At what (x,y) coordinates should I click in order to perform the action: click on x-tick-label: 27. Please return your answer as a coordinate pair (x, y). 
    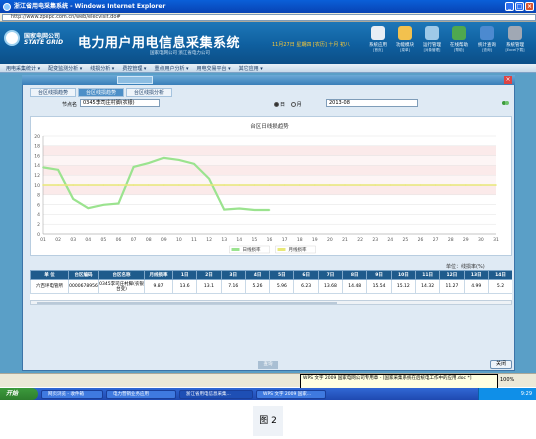
    Looking at the image, I should click on (436, 240).